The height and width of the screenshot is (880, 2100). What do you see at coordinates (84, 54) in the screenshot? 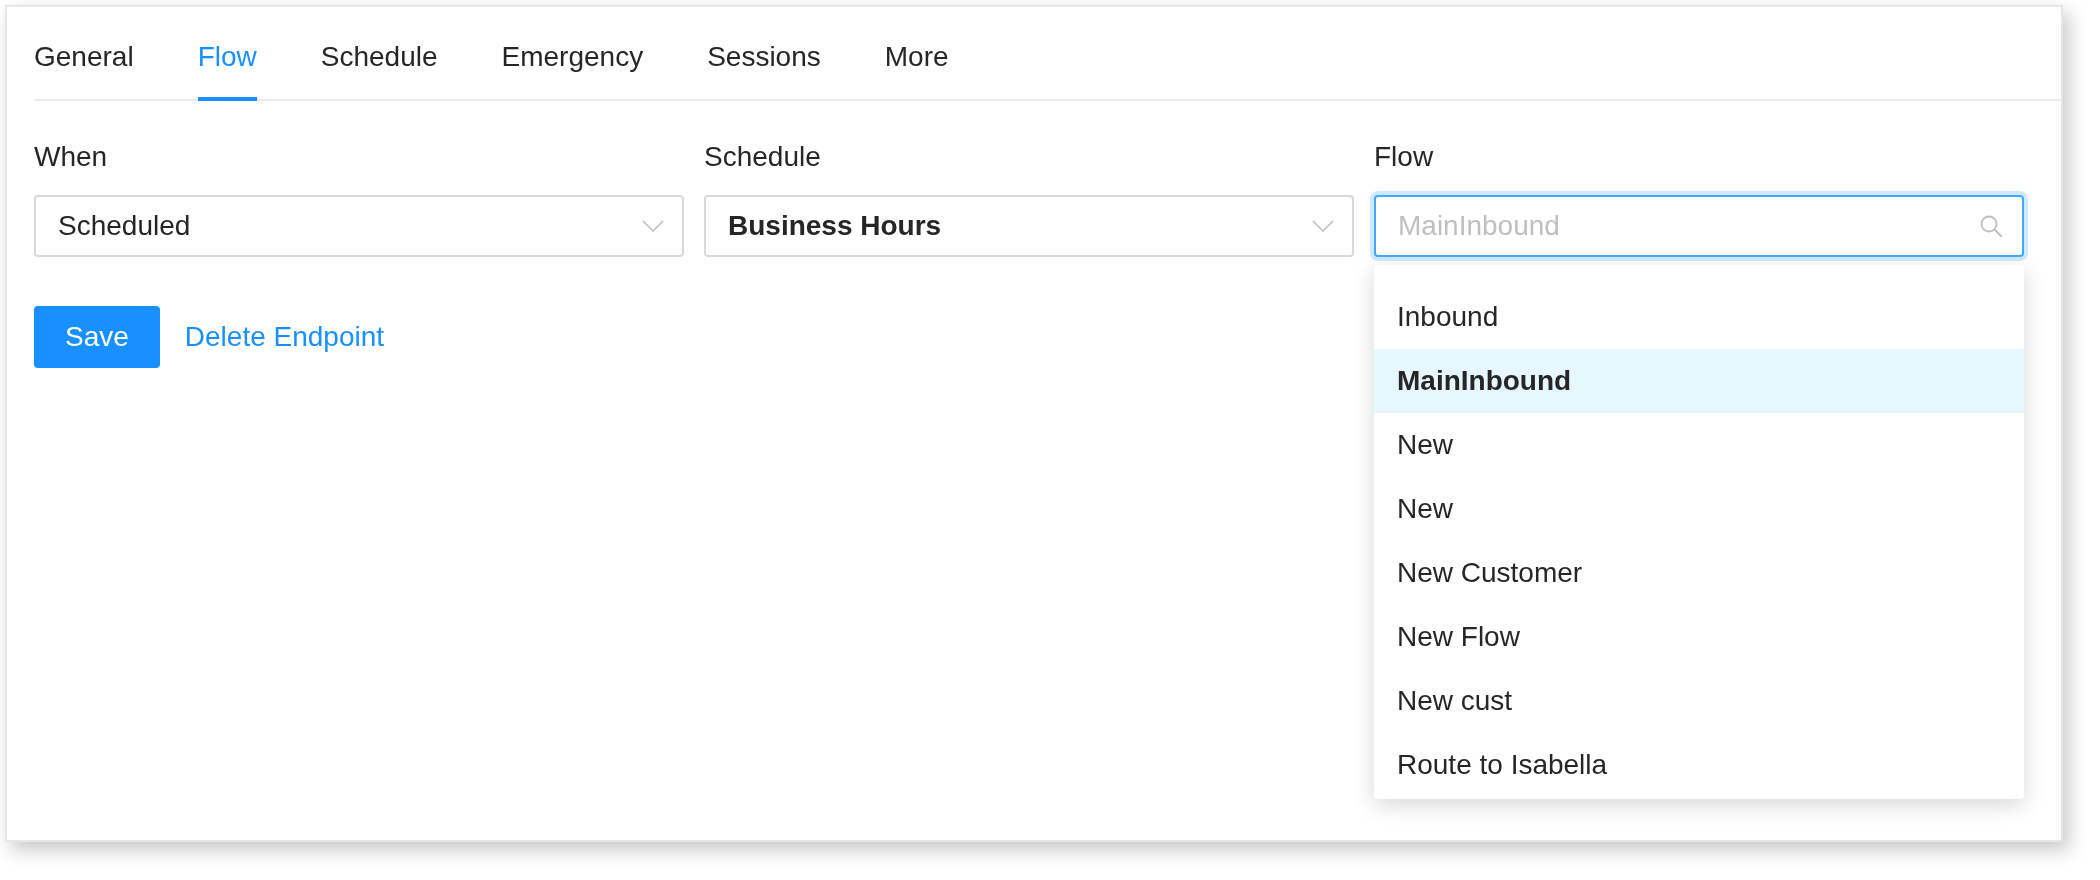
I see `tab: General` at bounding box center [84, 54].